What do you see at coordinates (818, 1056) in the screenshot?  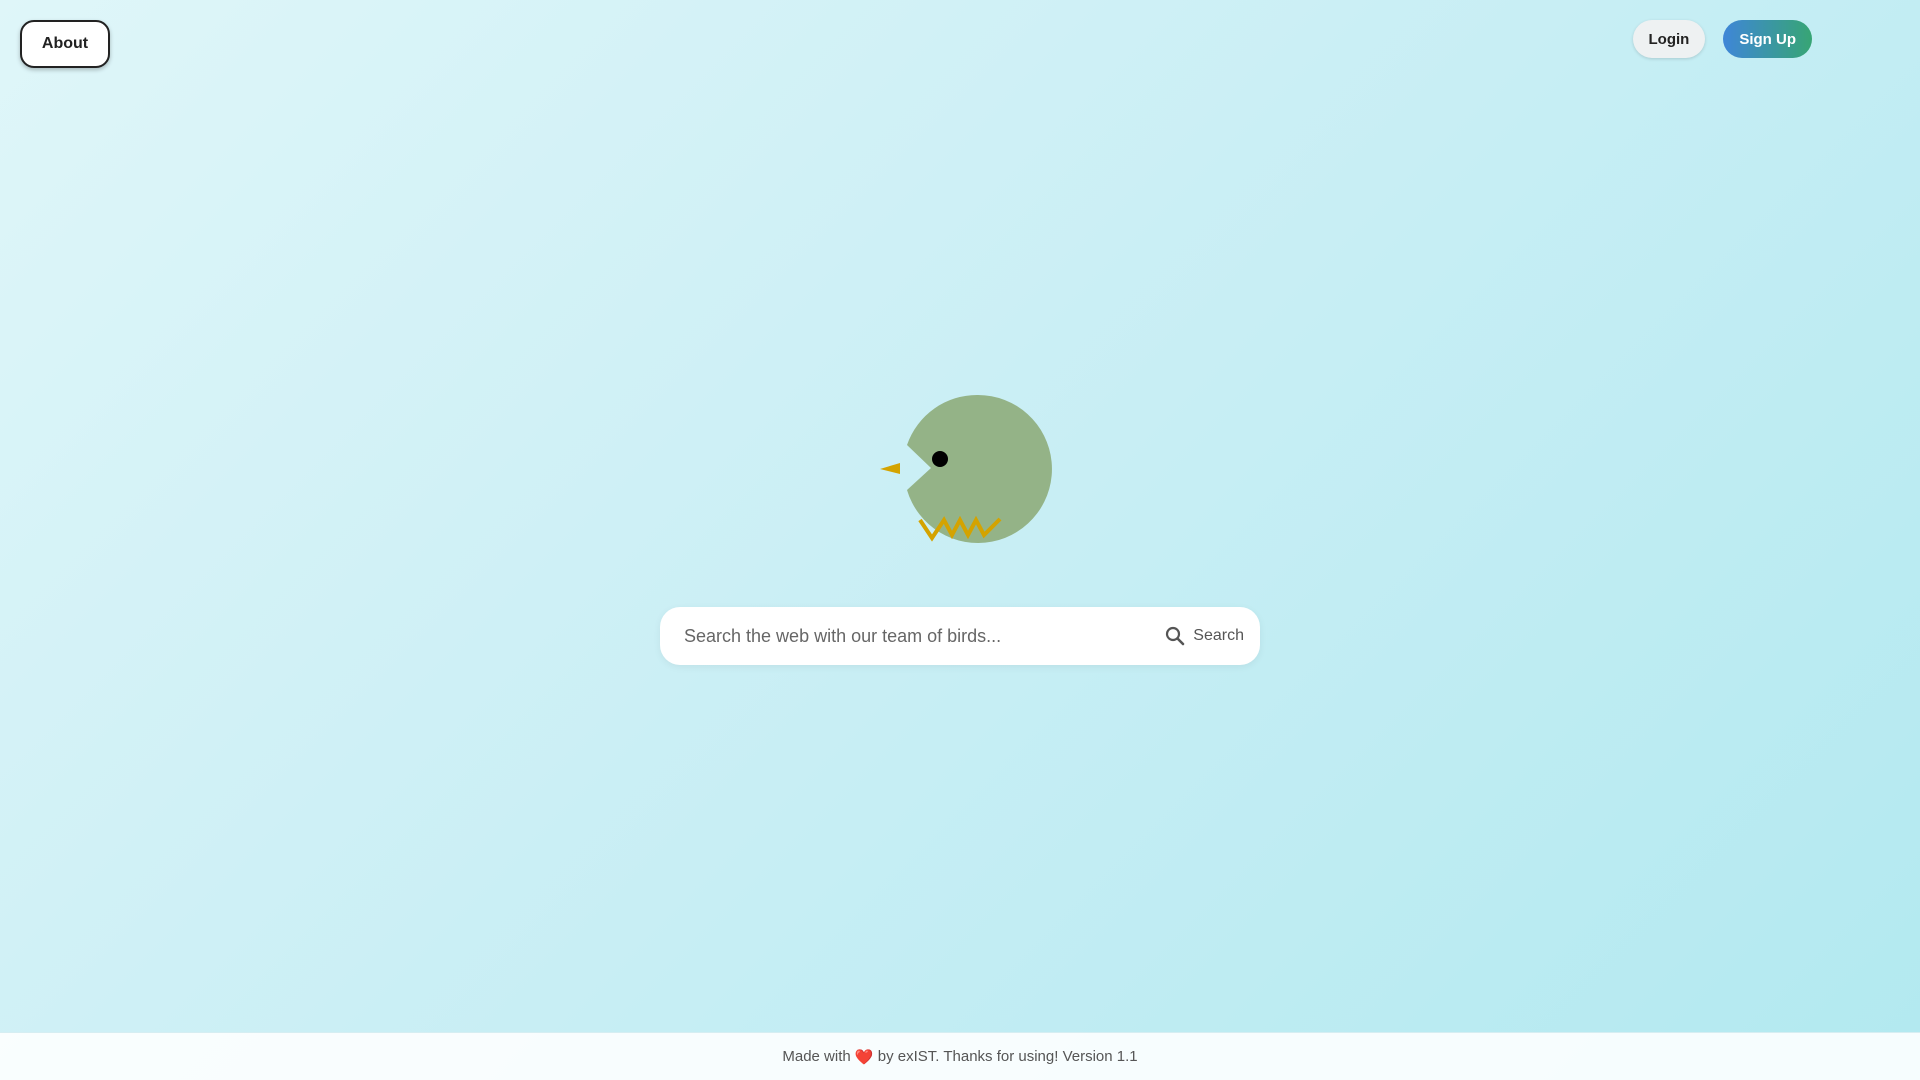 I see `footer-prefix: Made with` at bounding box center [818, 1056].